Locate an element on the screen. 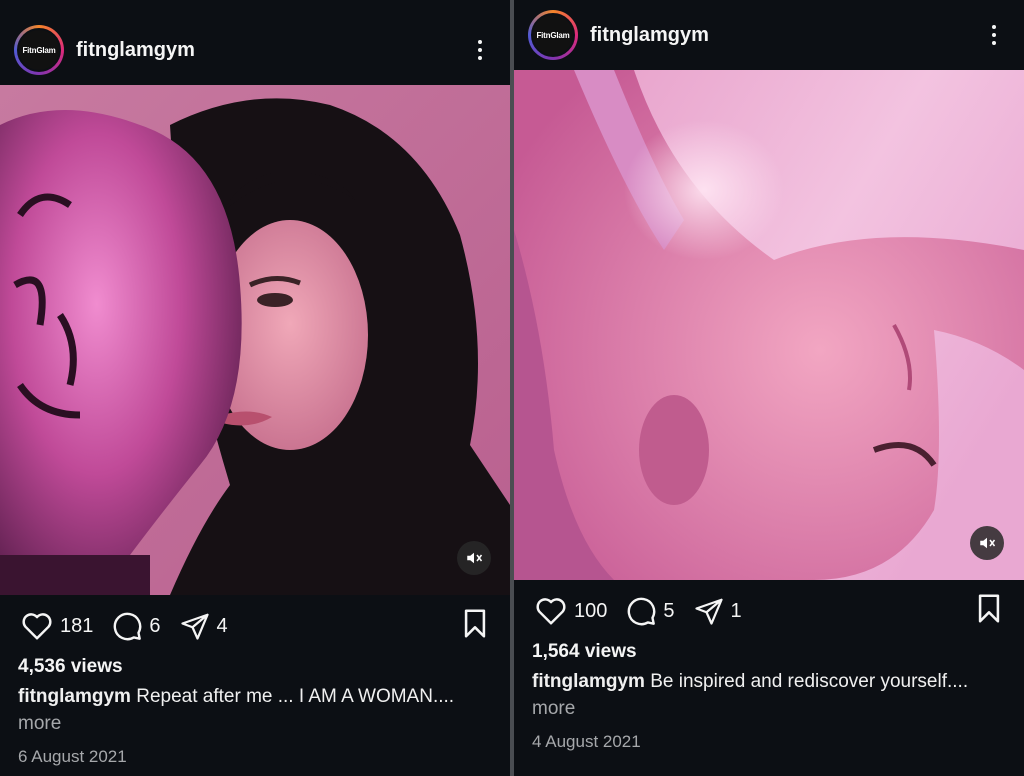  post-date: 4 August 2021 is located at coordinates (586, 741).